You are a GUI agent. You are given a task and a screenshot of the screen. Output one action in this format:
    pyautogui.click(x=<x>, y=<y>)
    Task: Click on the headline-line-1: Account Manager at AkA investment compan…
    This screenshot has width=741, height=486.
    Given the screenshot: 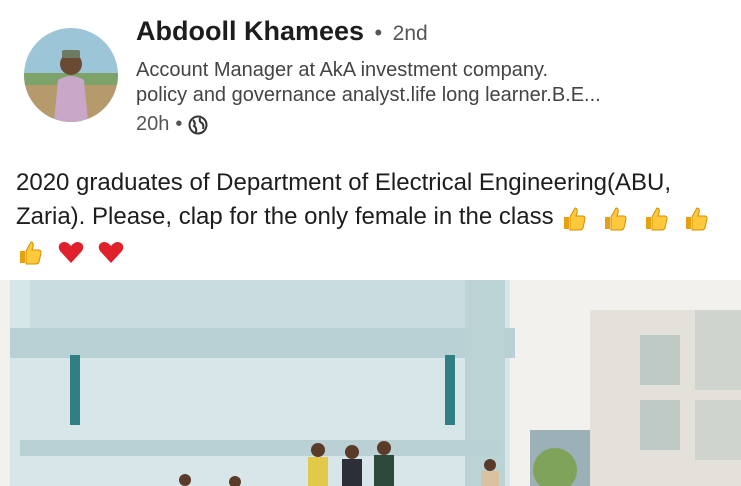 What is the action you would take?
    pyautogui.click(x=342, y=70)
    